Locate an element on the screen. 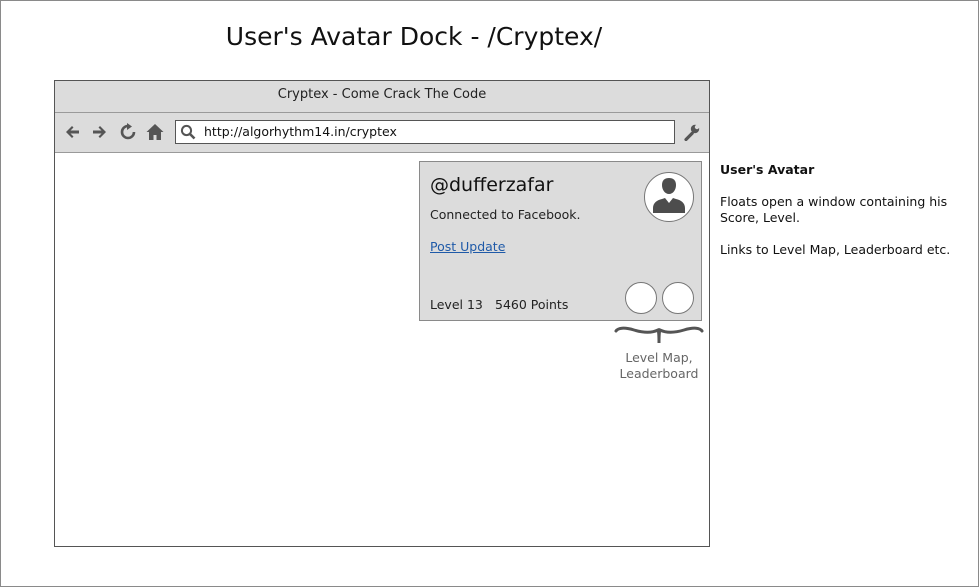  brace-label: Level Map, Leaderboard is located at coordinates (659, 366).